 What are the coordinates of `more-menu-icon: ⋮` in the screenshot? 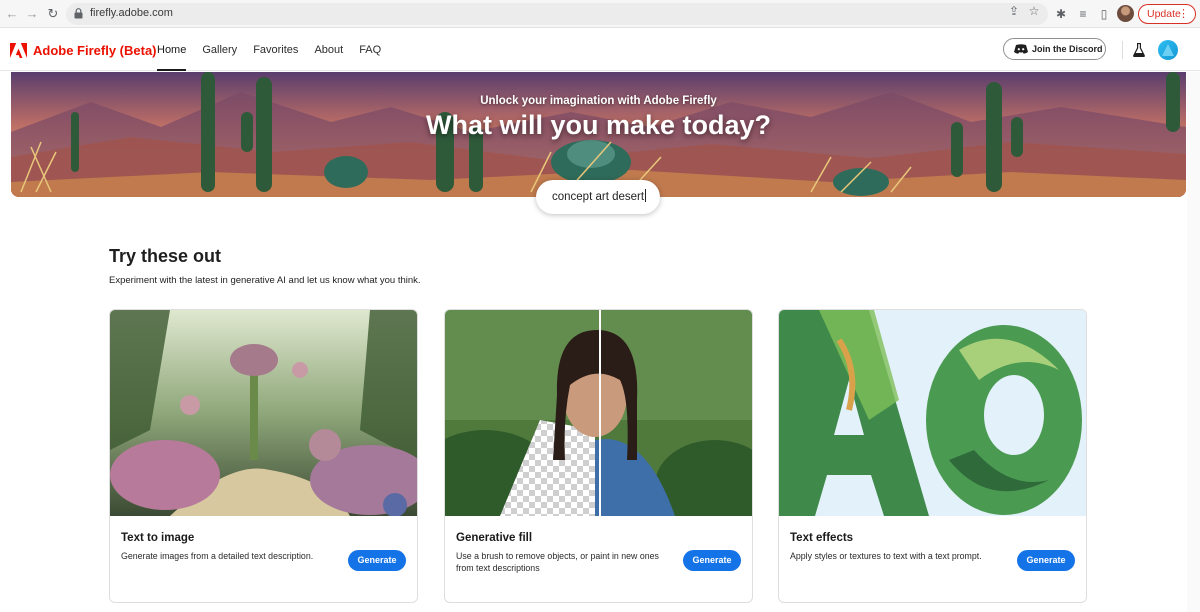 It's located at (1183, 14).